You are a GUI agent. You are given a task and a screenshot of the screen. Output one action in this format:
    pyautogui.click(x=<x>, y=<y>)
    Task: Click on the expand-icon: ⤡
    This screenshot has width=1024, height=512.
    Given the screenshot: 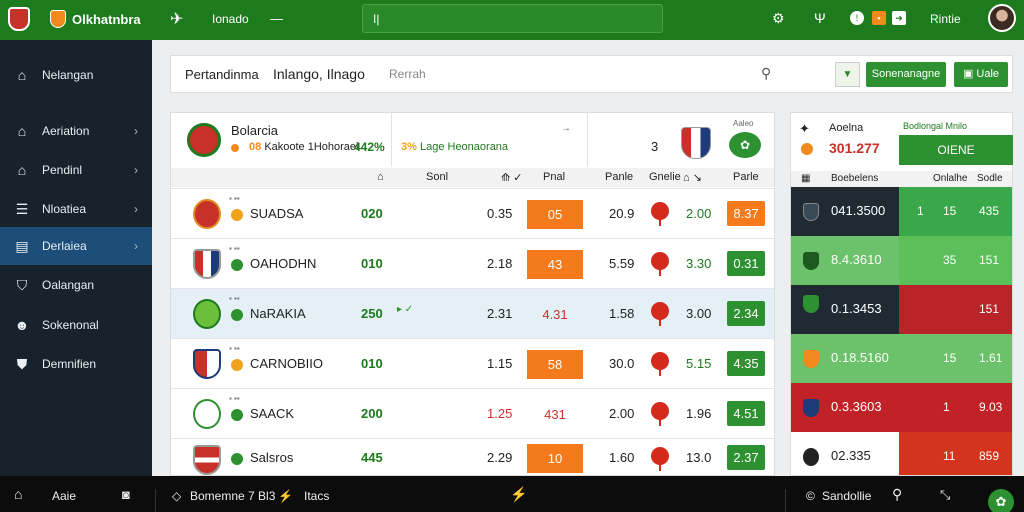 What is the action you would take?
    pyautogui.click(x=945, y=495)
    